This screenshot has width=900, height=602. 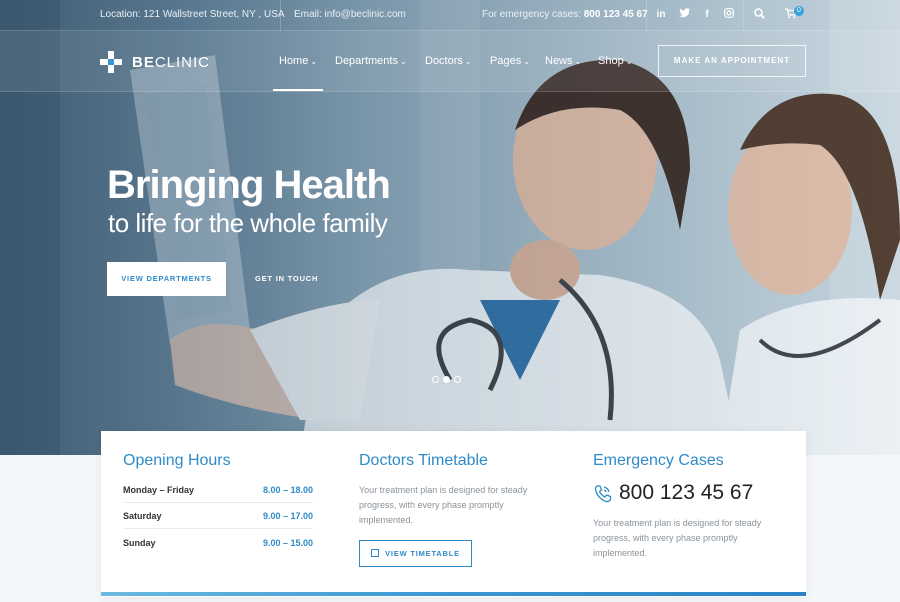 What do you see at coordinates (375, 553) in the screenshot?
I see `calendar-icon` at bounding box center [375, 553].